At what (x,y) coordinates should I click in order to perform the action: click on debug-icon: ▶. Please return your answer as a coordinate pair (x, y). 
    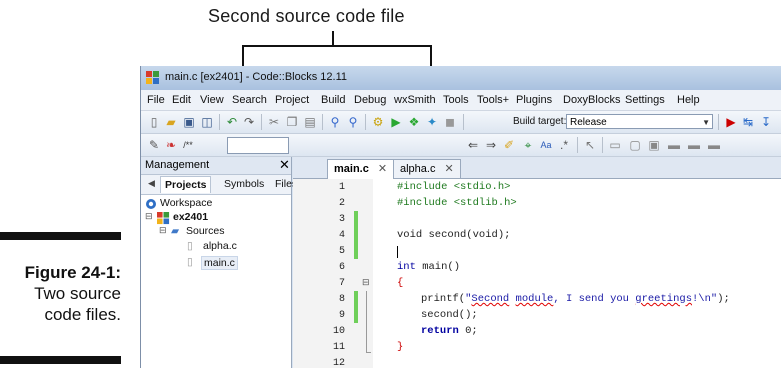
    Looking at the image, I should click on (731, 122).